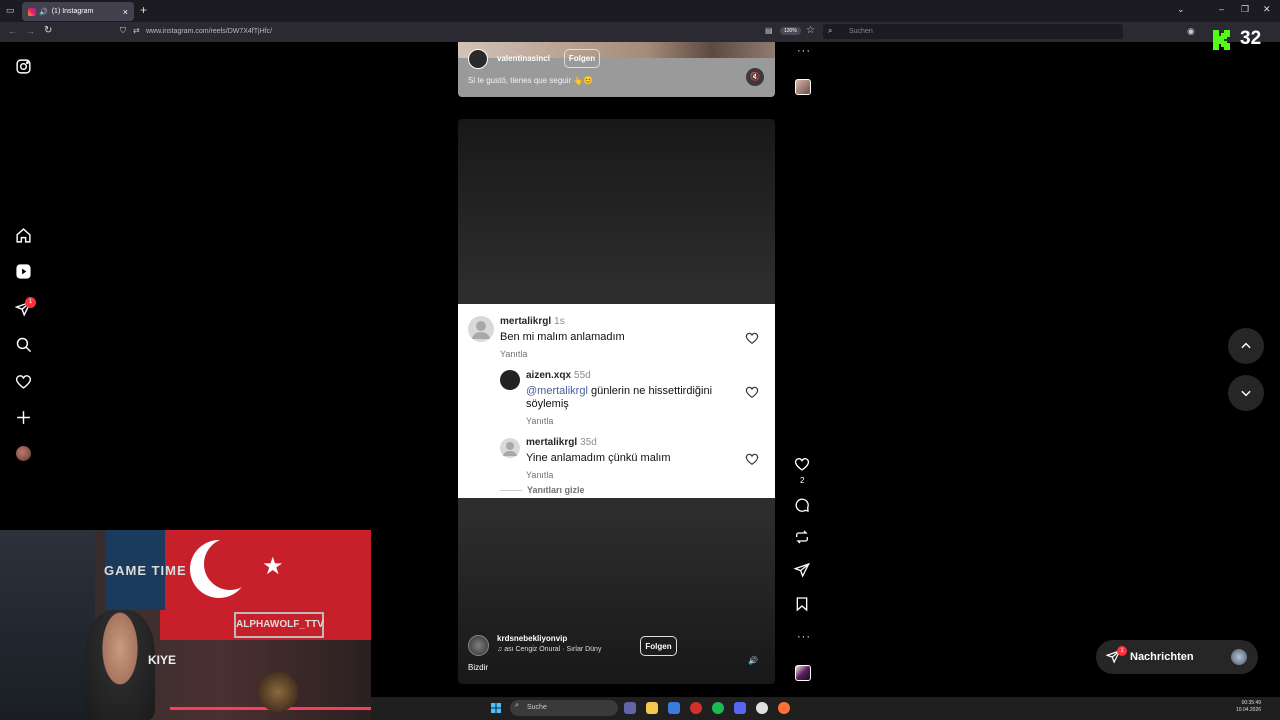 The height and width of the screenshot is (720, 1280). What do you see at coordinates (803, 465) in the screenshot?
I see `like-heart-icon` at bounding box center [803, 465].